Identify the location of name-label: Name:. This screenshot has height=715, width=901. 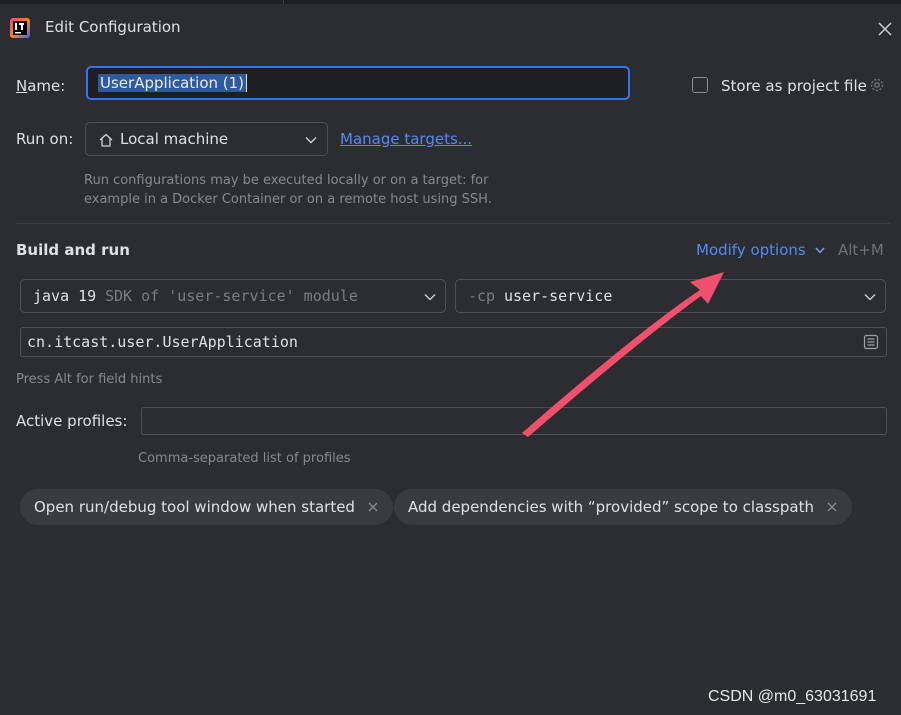
(40, 86).